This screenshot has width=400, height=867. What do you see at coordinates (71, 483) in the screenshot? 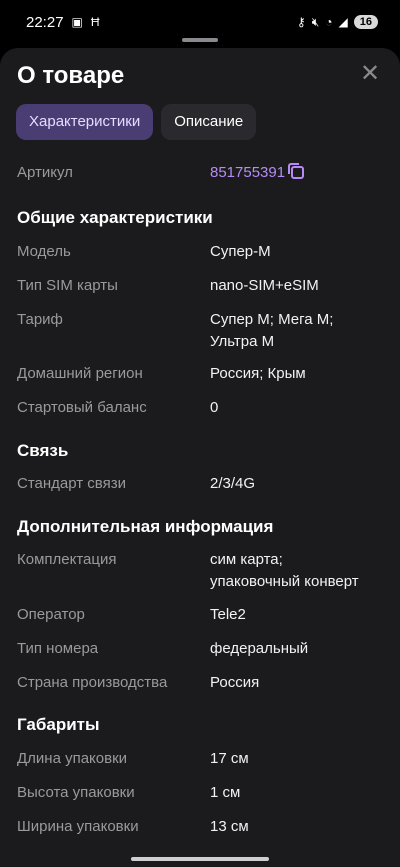
I see `spec-label: Стандарт связи` at bounding box center [71, 483].